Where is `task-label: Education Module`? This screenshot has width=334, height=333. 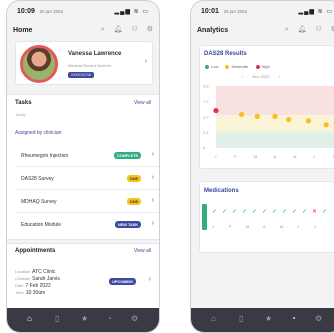
task-label: Education Module is located at coordinates (41, 225).